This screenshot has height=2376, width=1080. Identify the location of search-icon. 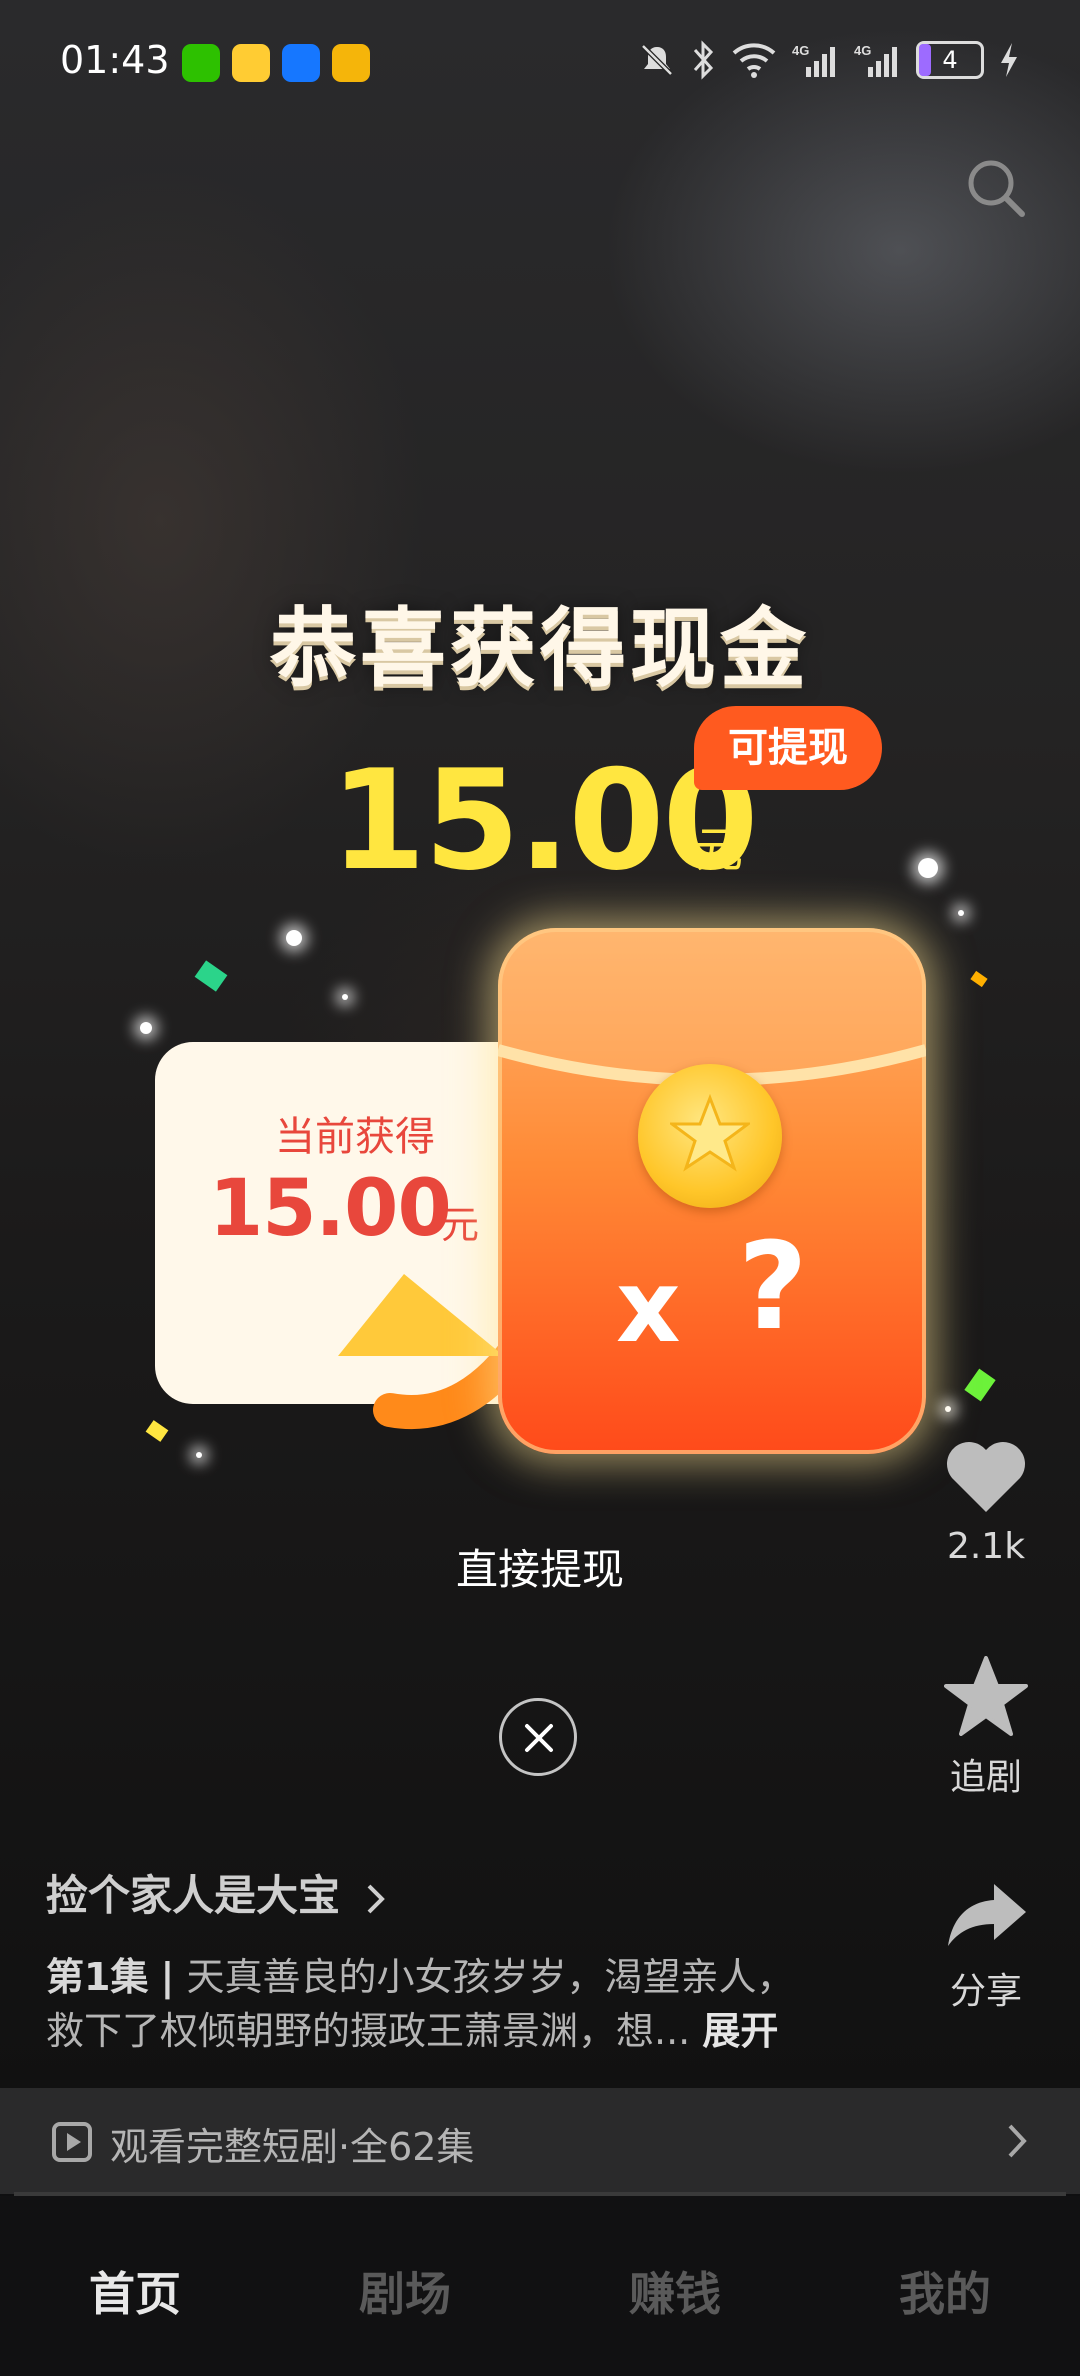
(996, 188).